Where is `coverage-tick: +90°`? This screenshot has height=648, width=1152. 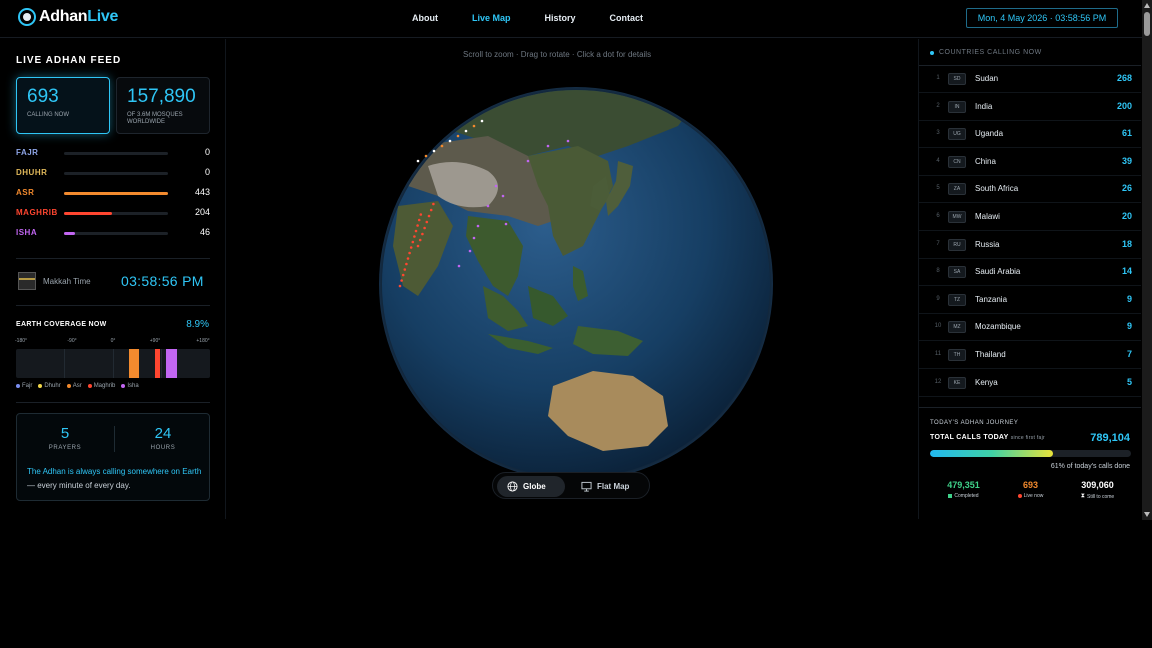
coverage-tick: +90° is located at coordinates (155, 341).